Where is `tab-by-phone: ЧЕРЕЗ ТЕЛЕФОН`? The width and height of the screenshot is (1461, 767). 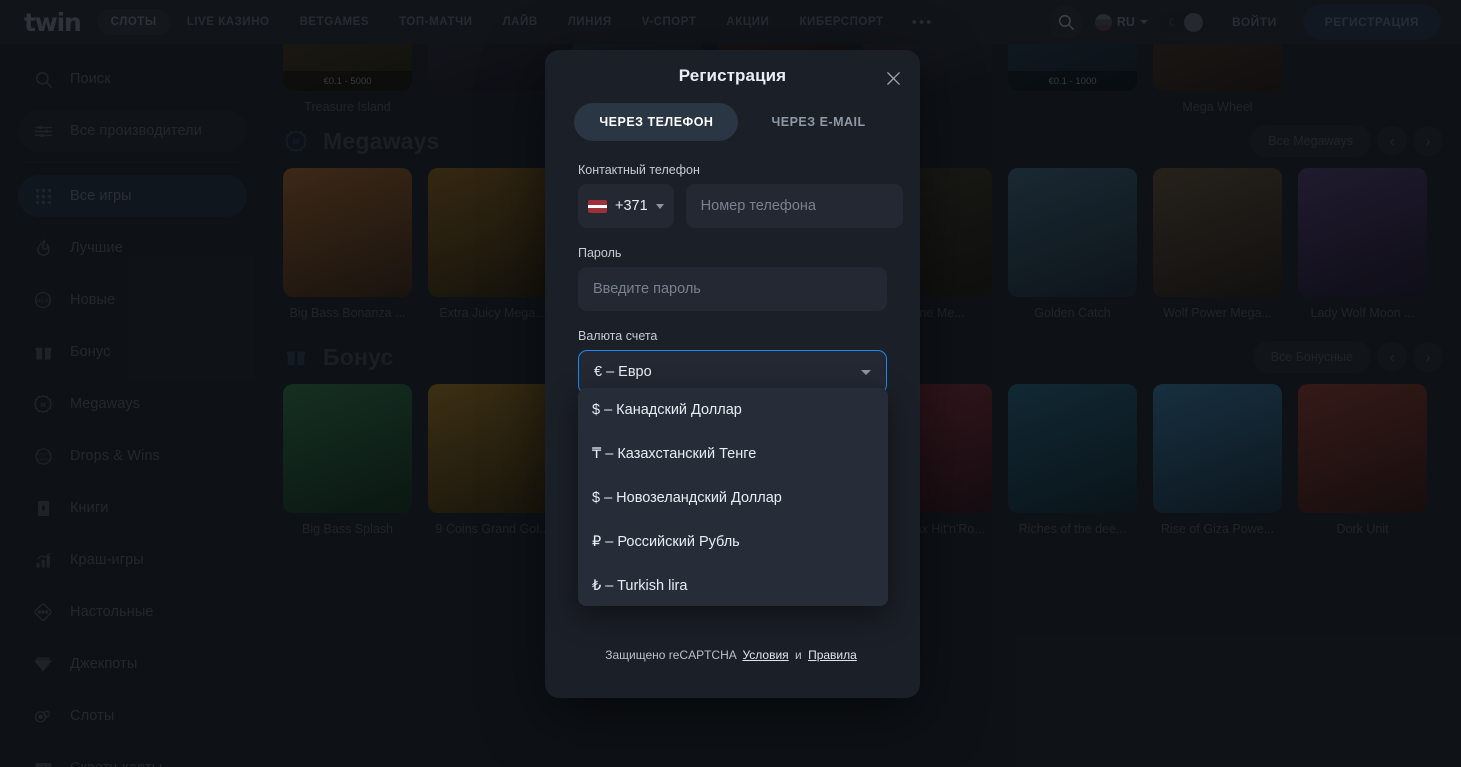 tab-by-phone: ЧЕРЕЗ ТЕЛЕФОН is located at coordinates (656, 122).